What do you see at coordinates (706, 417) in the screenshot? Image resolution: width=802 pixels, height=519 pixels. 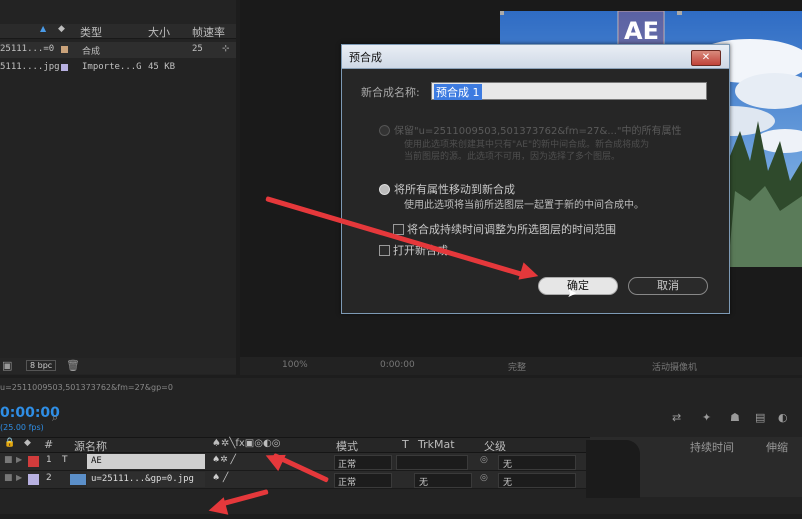 I see `draft-3d-icon: ✦` at bounding box center [706, 417].